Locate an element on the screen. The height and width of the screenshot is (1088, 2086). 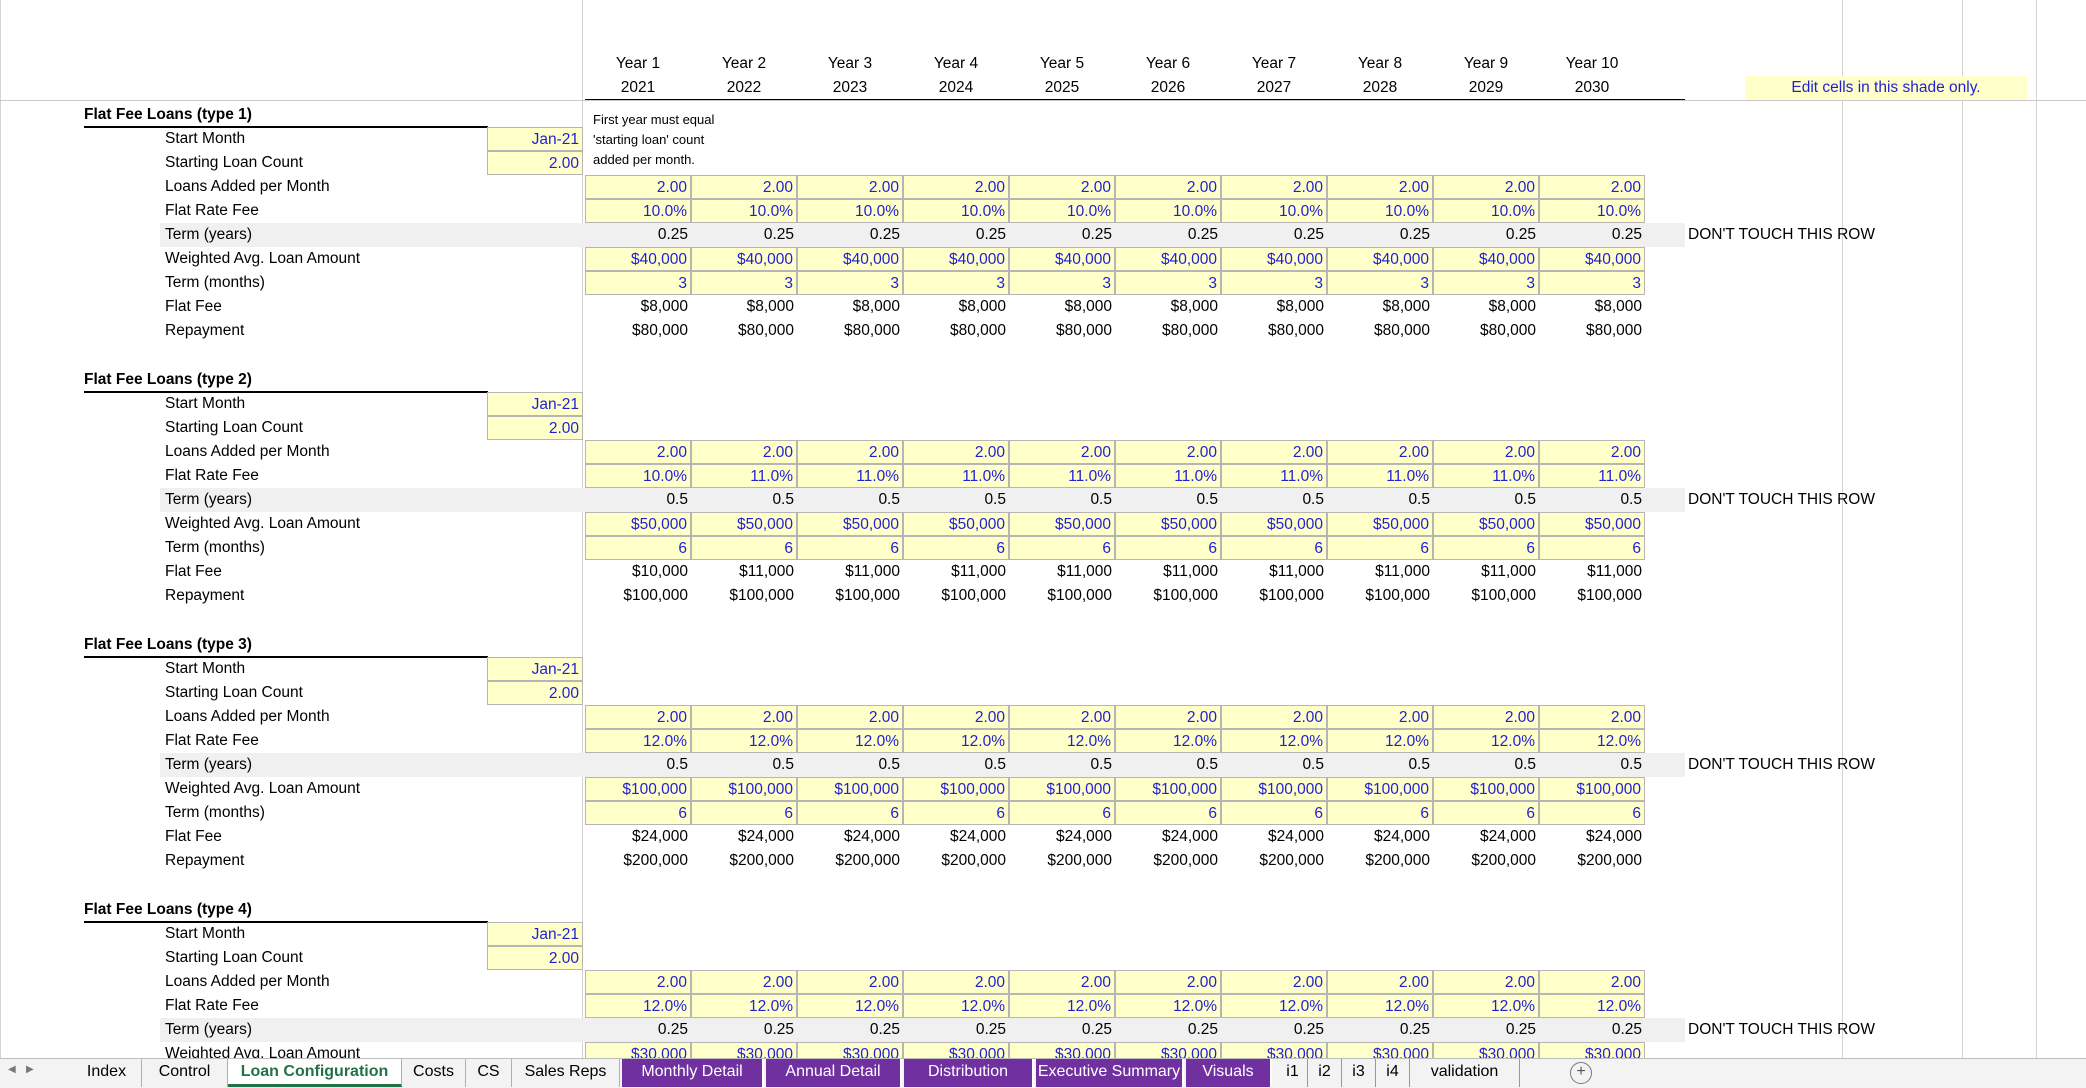
sheet-tab-costs: Costs is located at coordinates (434, 1073).